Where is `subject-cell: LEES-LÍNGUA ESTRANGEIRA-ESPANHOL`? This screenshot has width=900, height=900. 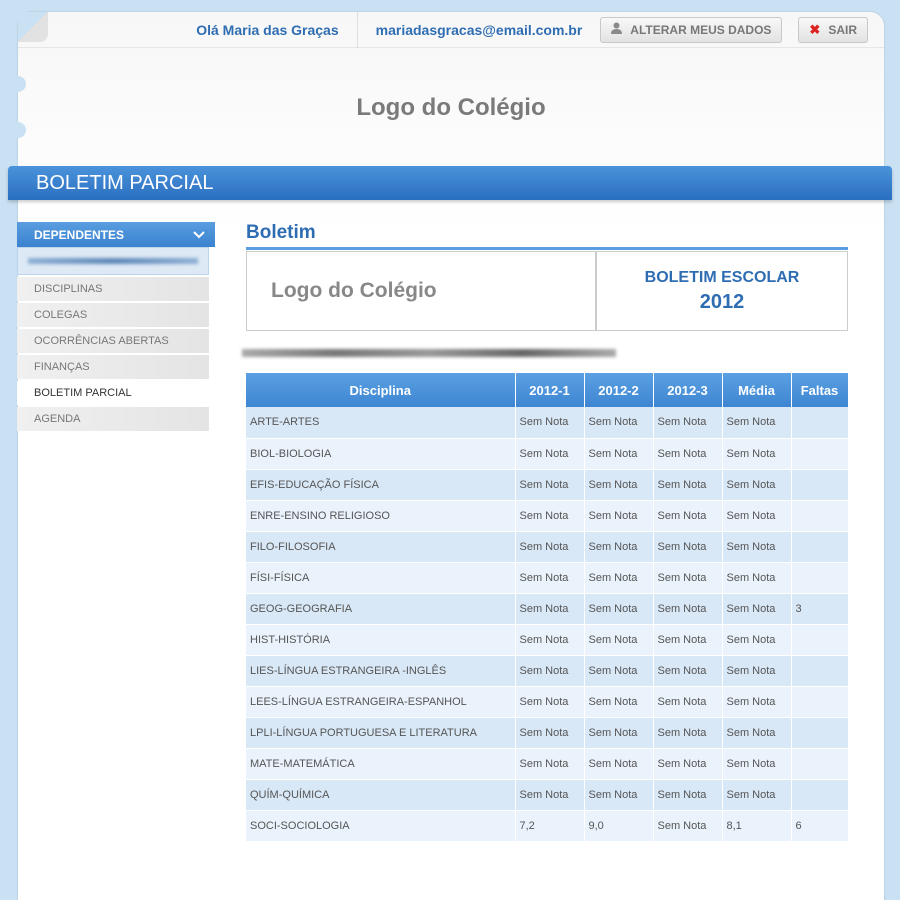 subject-cell: LEES-LÍNGUA ESTRANGEIRA-ESPANHOL is located at coordinates (381, 702).